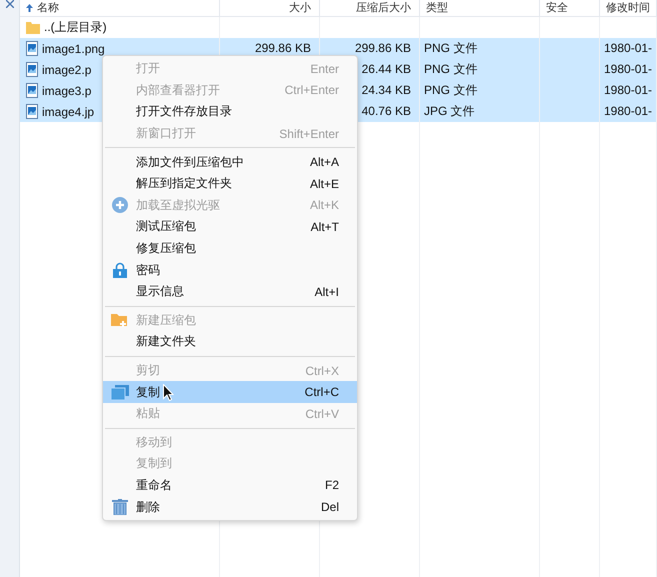 The image size is (657, 577). What do you see at coordinates (324, 183) in the screenshot?
I see `shortcut-label: Alt+E` at bounding box center [324, 183].